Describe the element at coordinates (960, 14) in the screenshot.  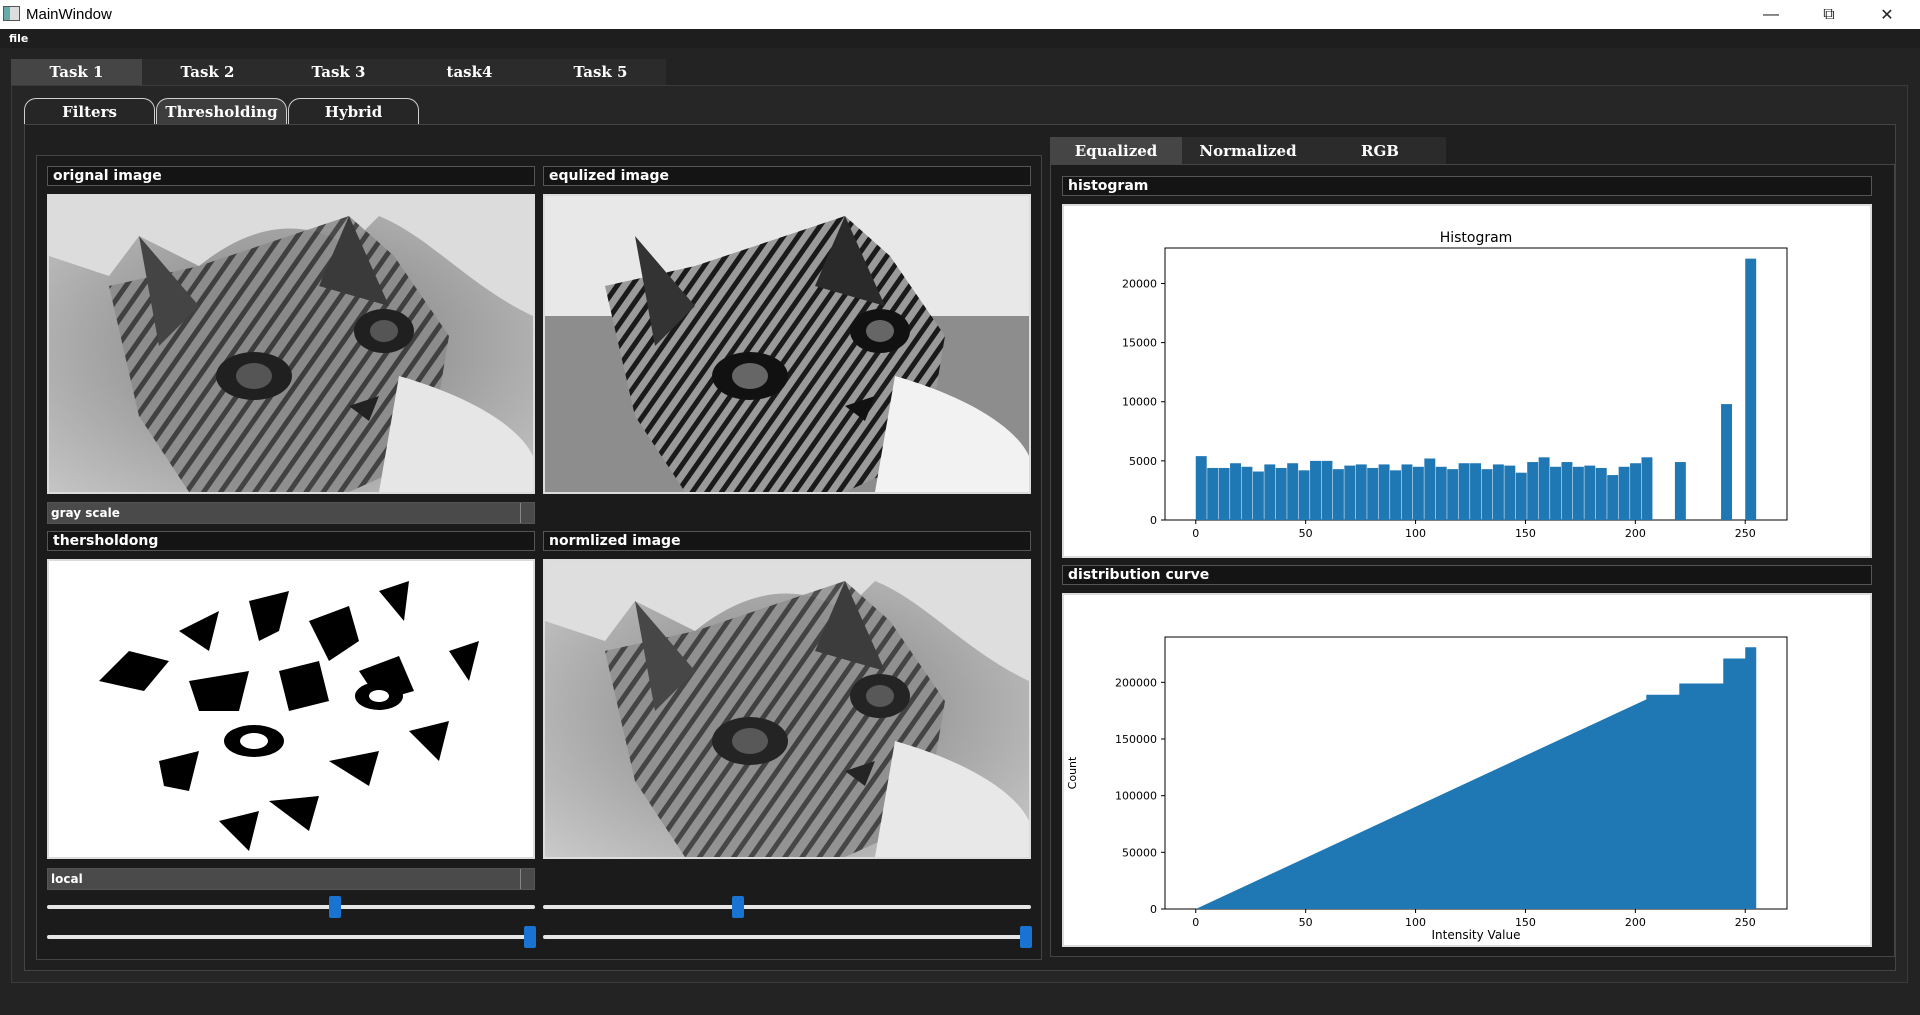
I see `title-bar: MainWindow — ⧉ ✕` at that location.